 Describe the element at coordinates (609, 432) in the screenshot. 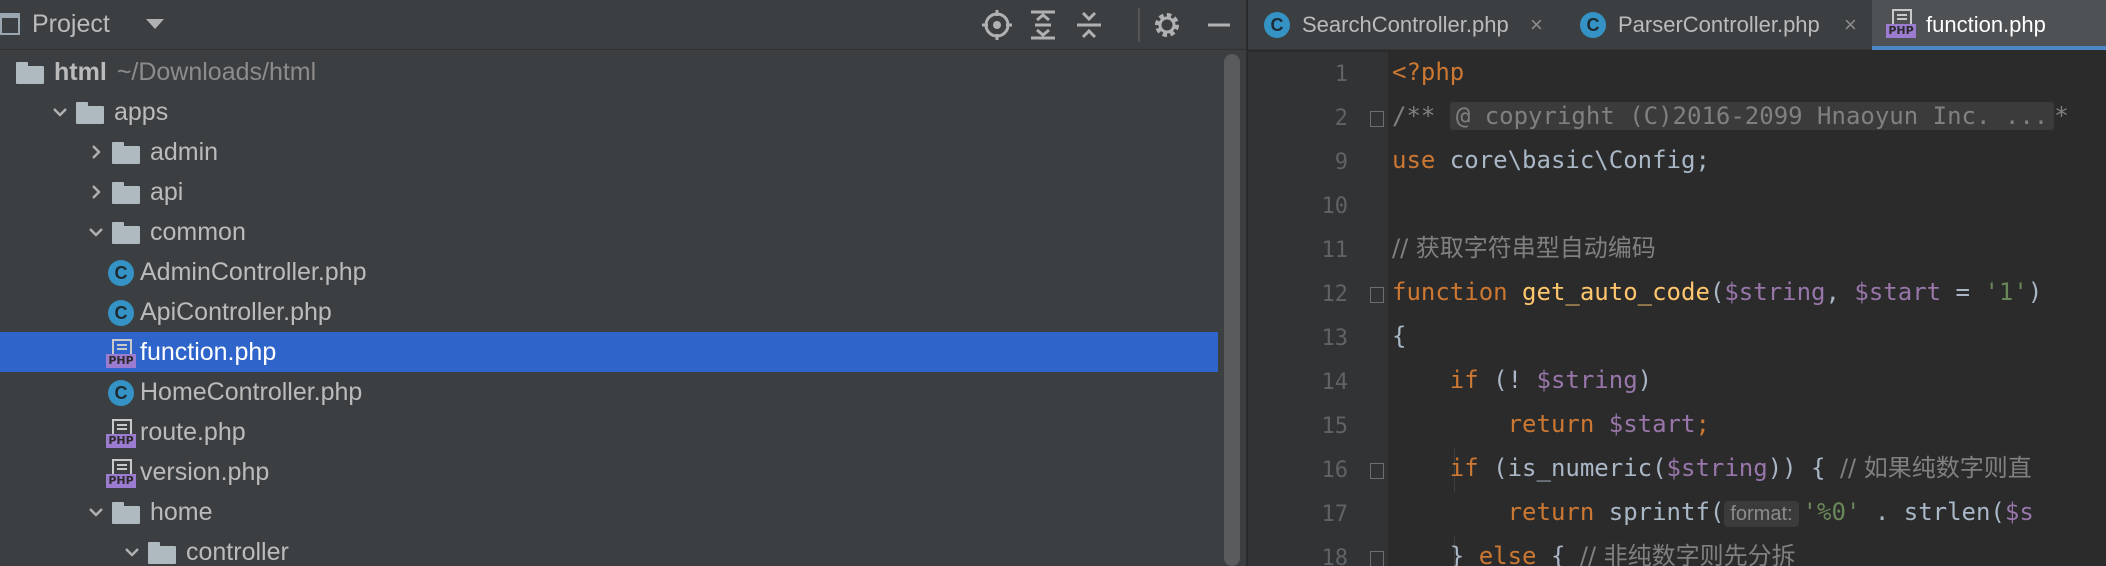

I see `tree-item-route-php: PHP route.php` at that location.